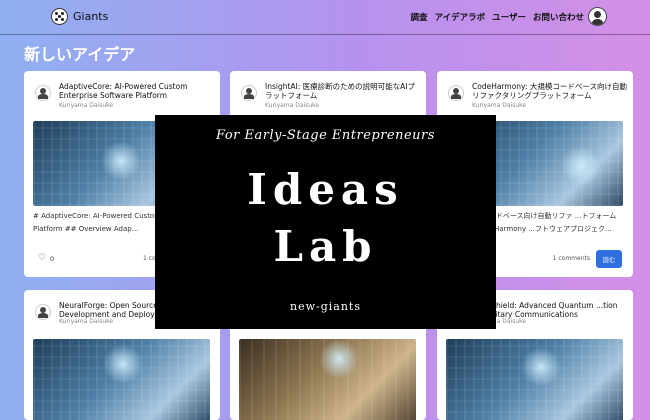 The width and height of the screenshot is (650, 420). I want to click on logo: Giants, so click(79, 16).